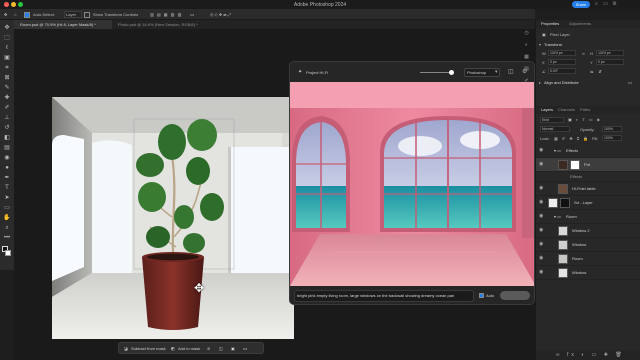  What do you see at coordinates (555, 129) in the screenshot?
I see `blend-mode-dropdown: Normal` at bounding box center [555, 129].